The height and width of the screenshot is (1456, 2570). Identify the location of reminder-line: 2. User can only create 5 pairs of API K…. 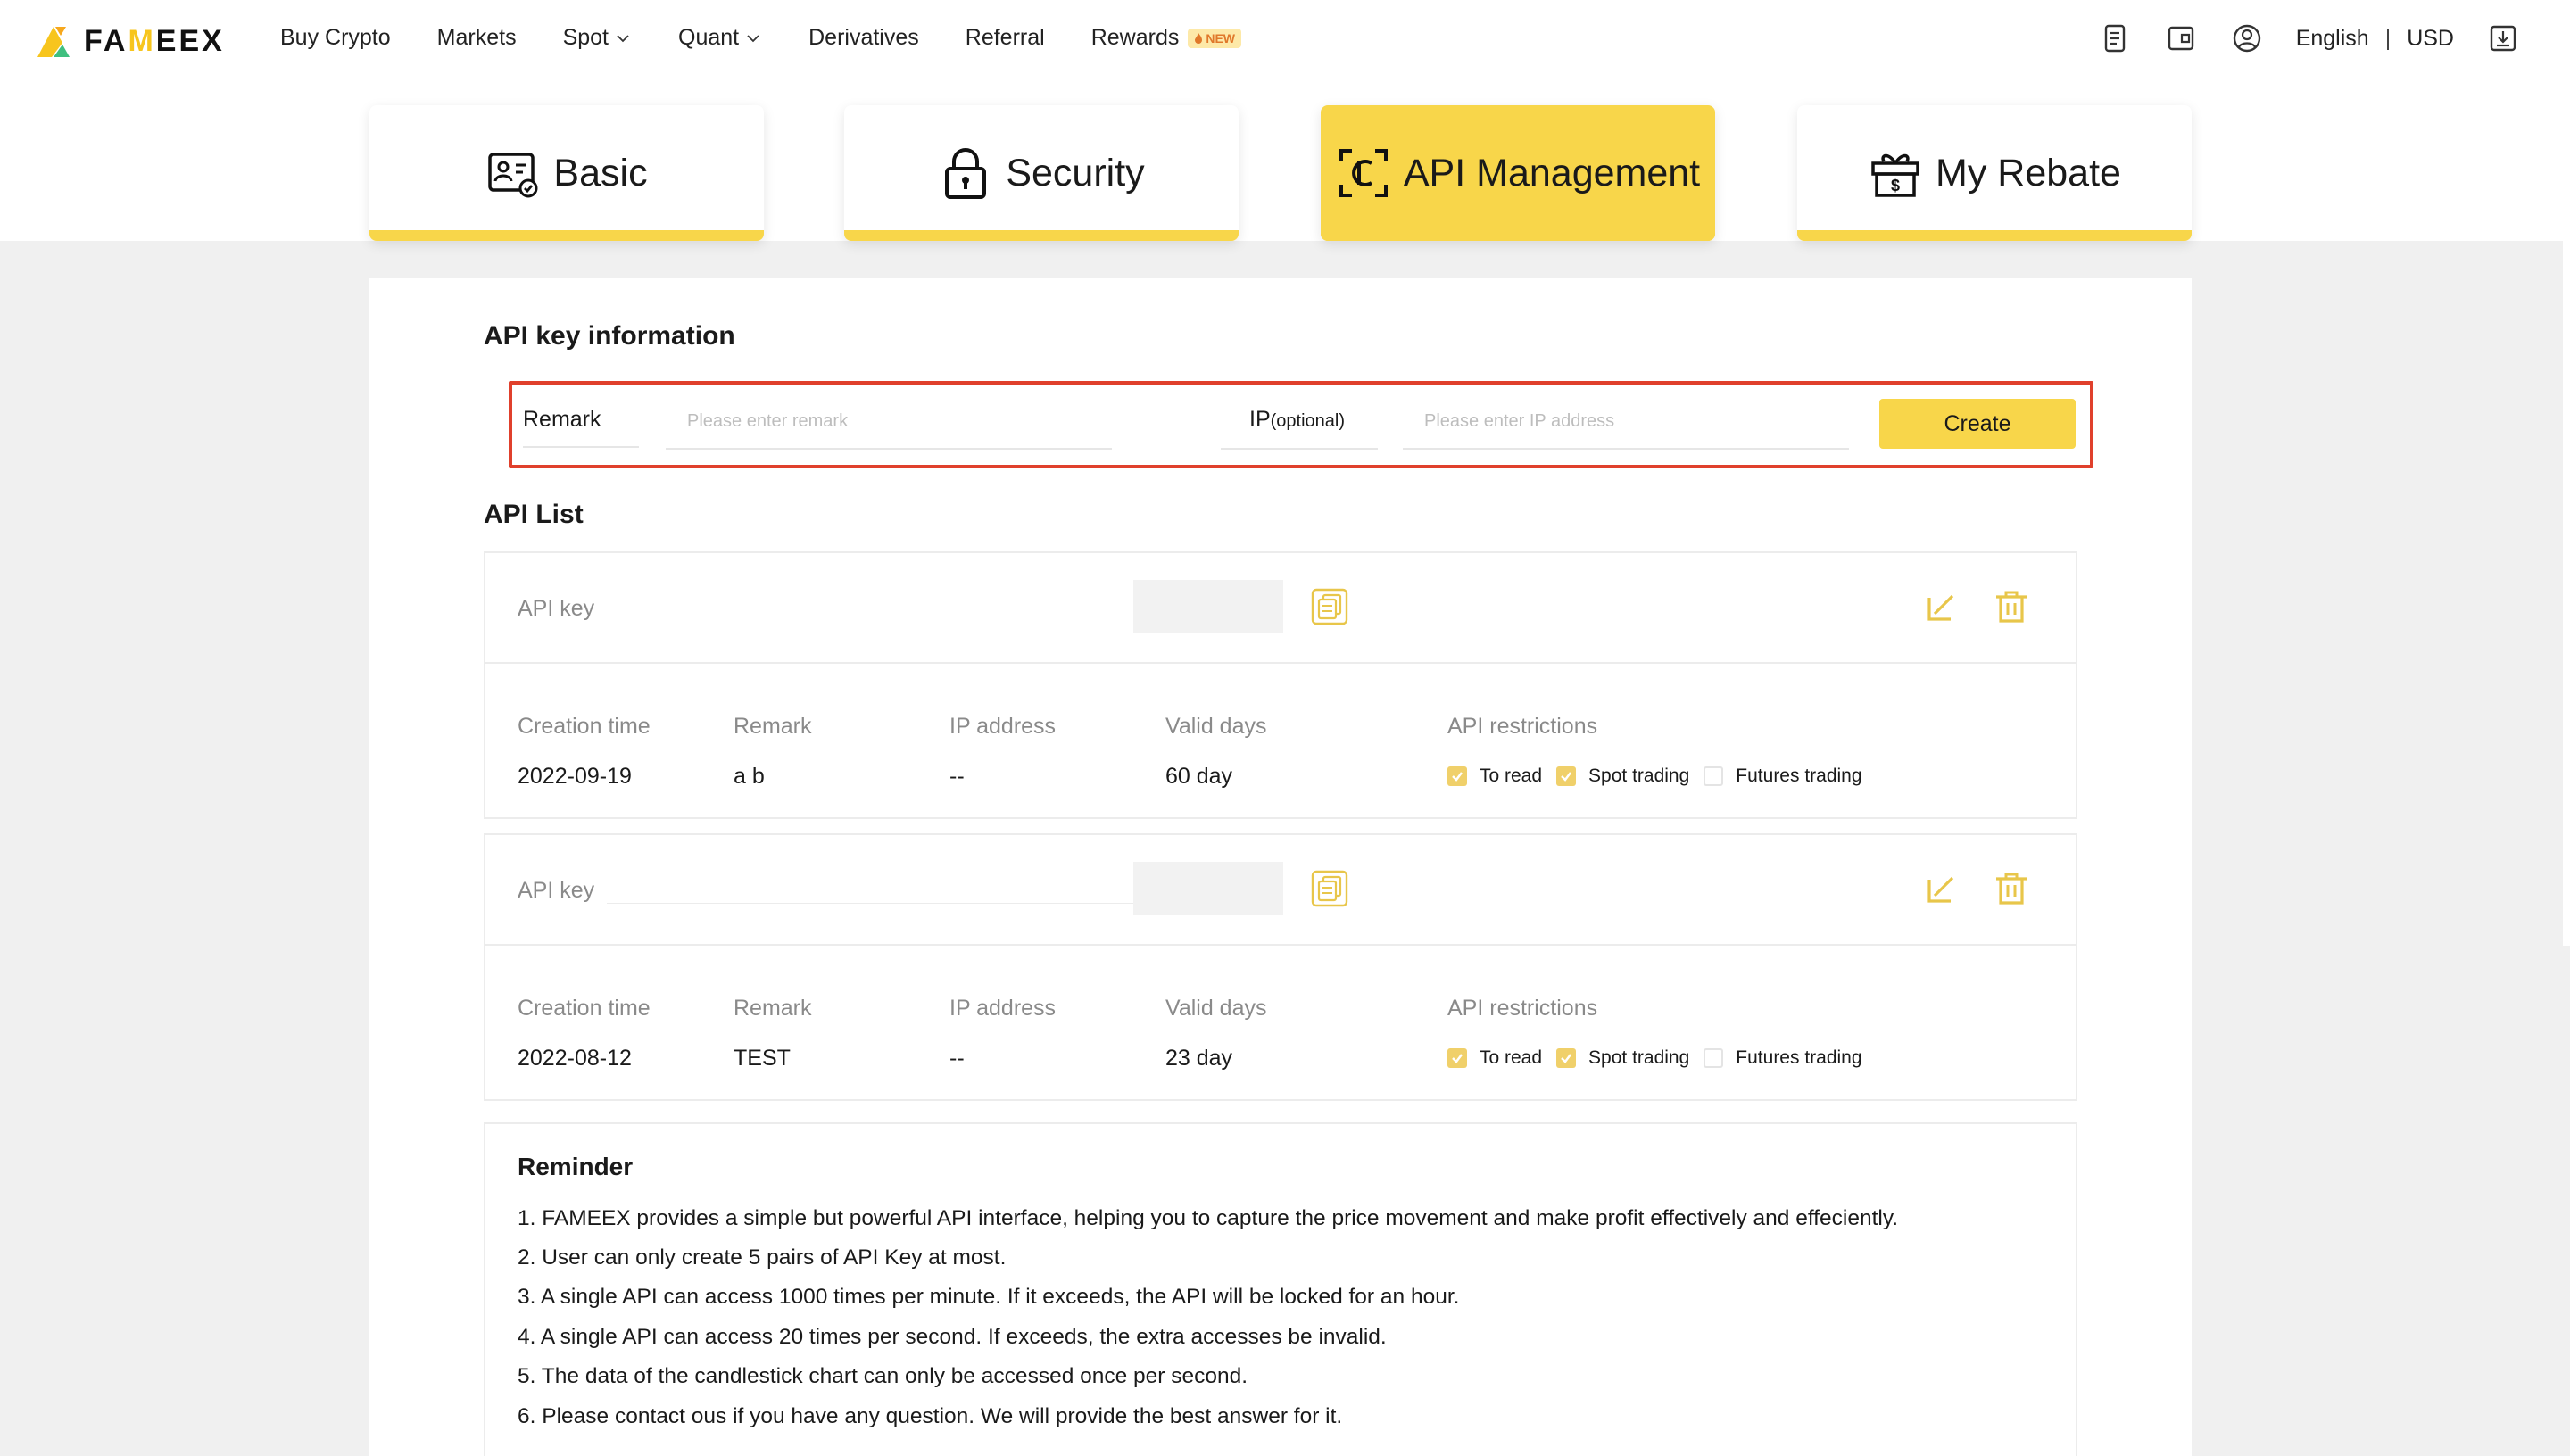
(762, 1257).